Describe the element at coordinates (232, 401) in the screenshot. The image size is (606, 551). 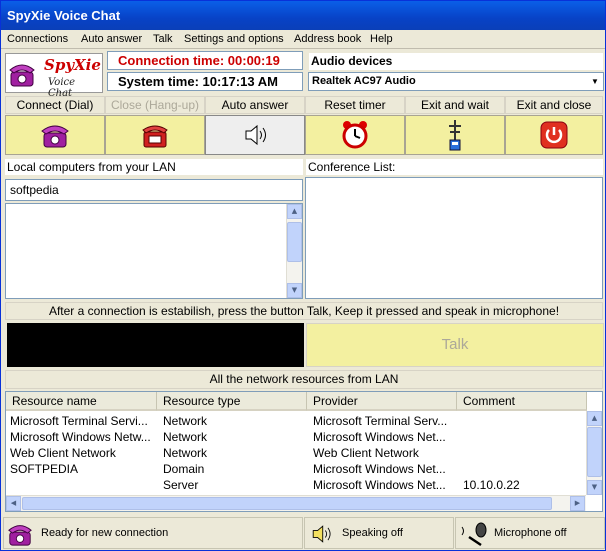
I see `column-resource-type: Resource type` at that location.